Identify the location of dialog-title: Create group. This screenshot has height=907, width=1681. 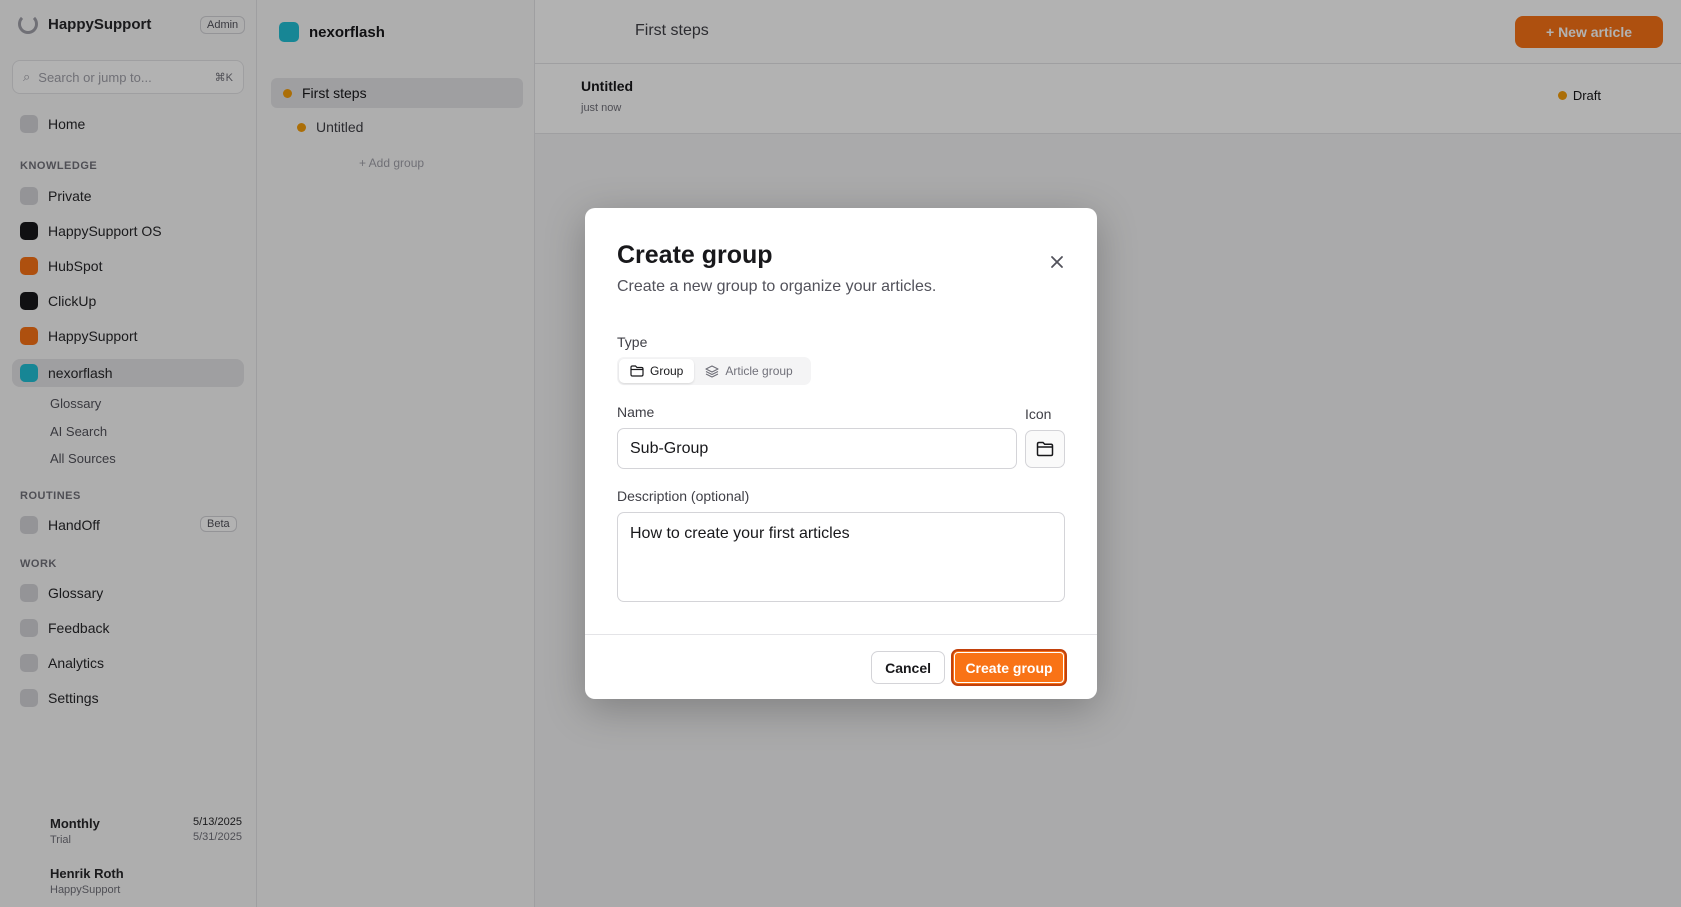
(695, 255).